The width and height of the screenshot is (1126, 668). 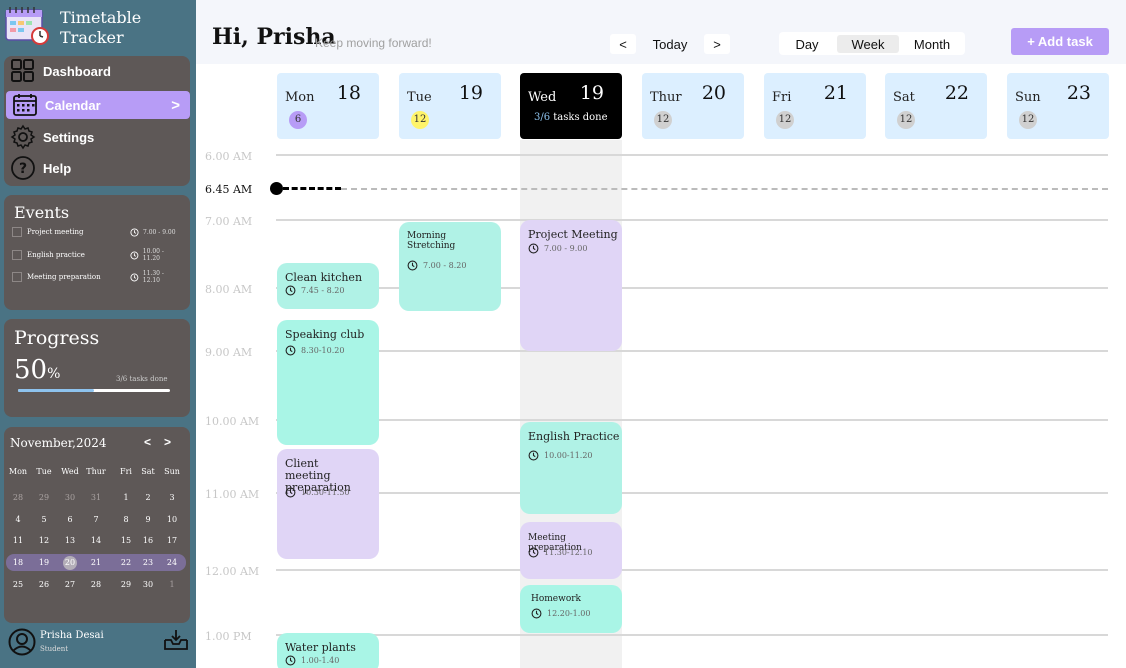 I want to click on mini-calendar-day: 25, so click(x=18, y=585).